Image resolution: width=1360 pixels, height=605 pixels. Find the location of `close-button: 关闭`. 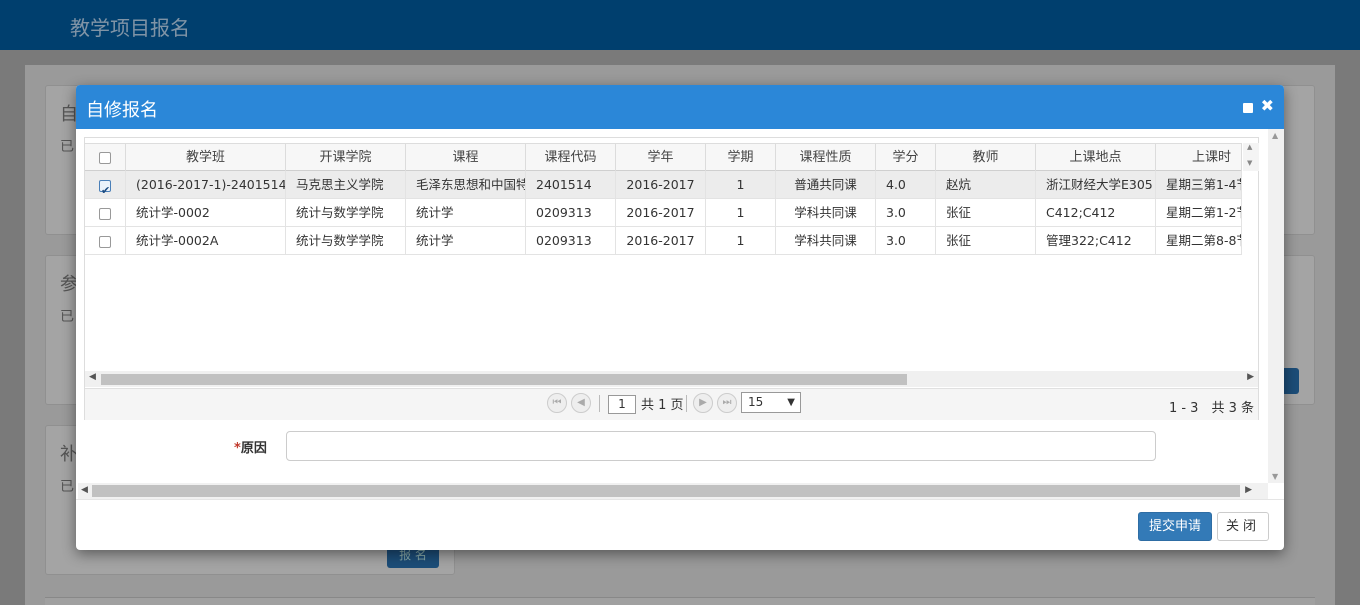

close-button: 关闭 is located at coordinates (1243, 526).